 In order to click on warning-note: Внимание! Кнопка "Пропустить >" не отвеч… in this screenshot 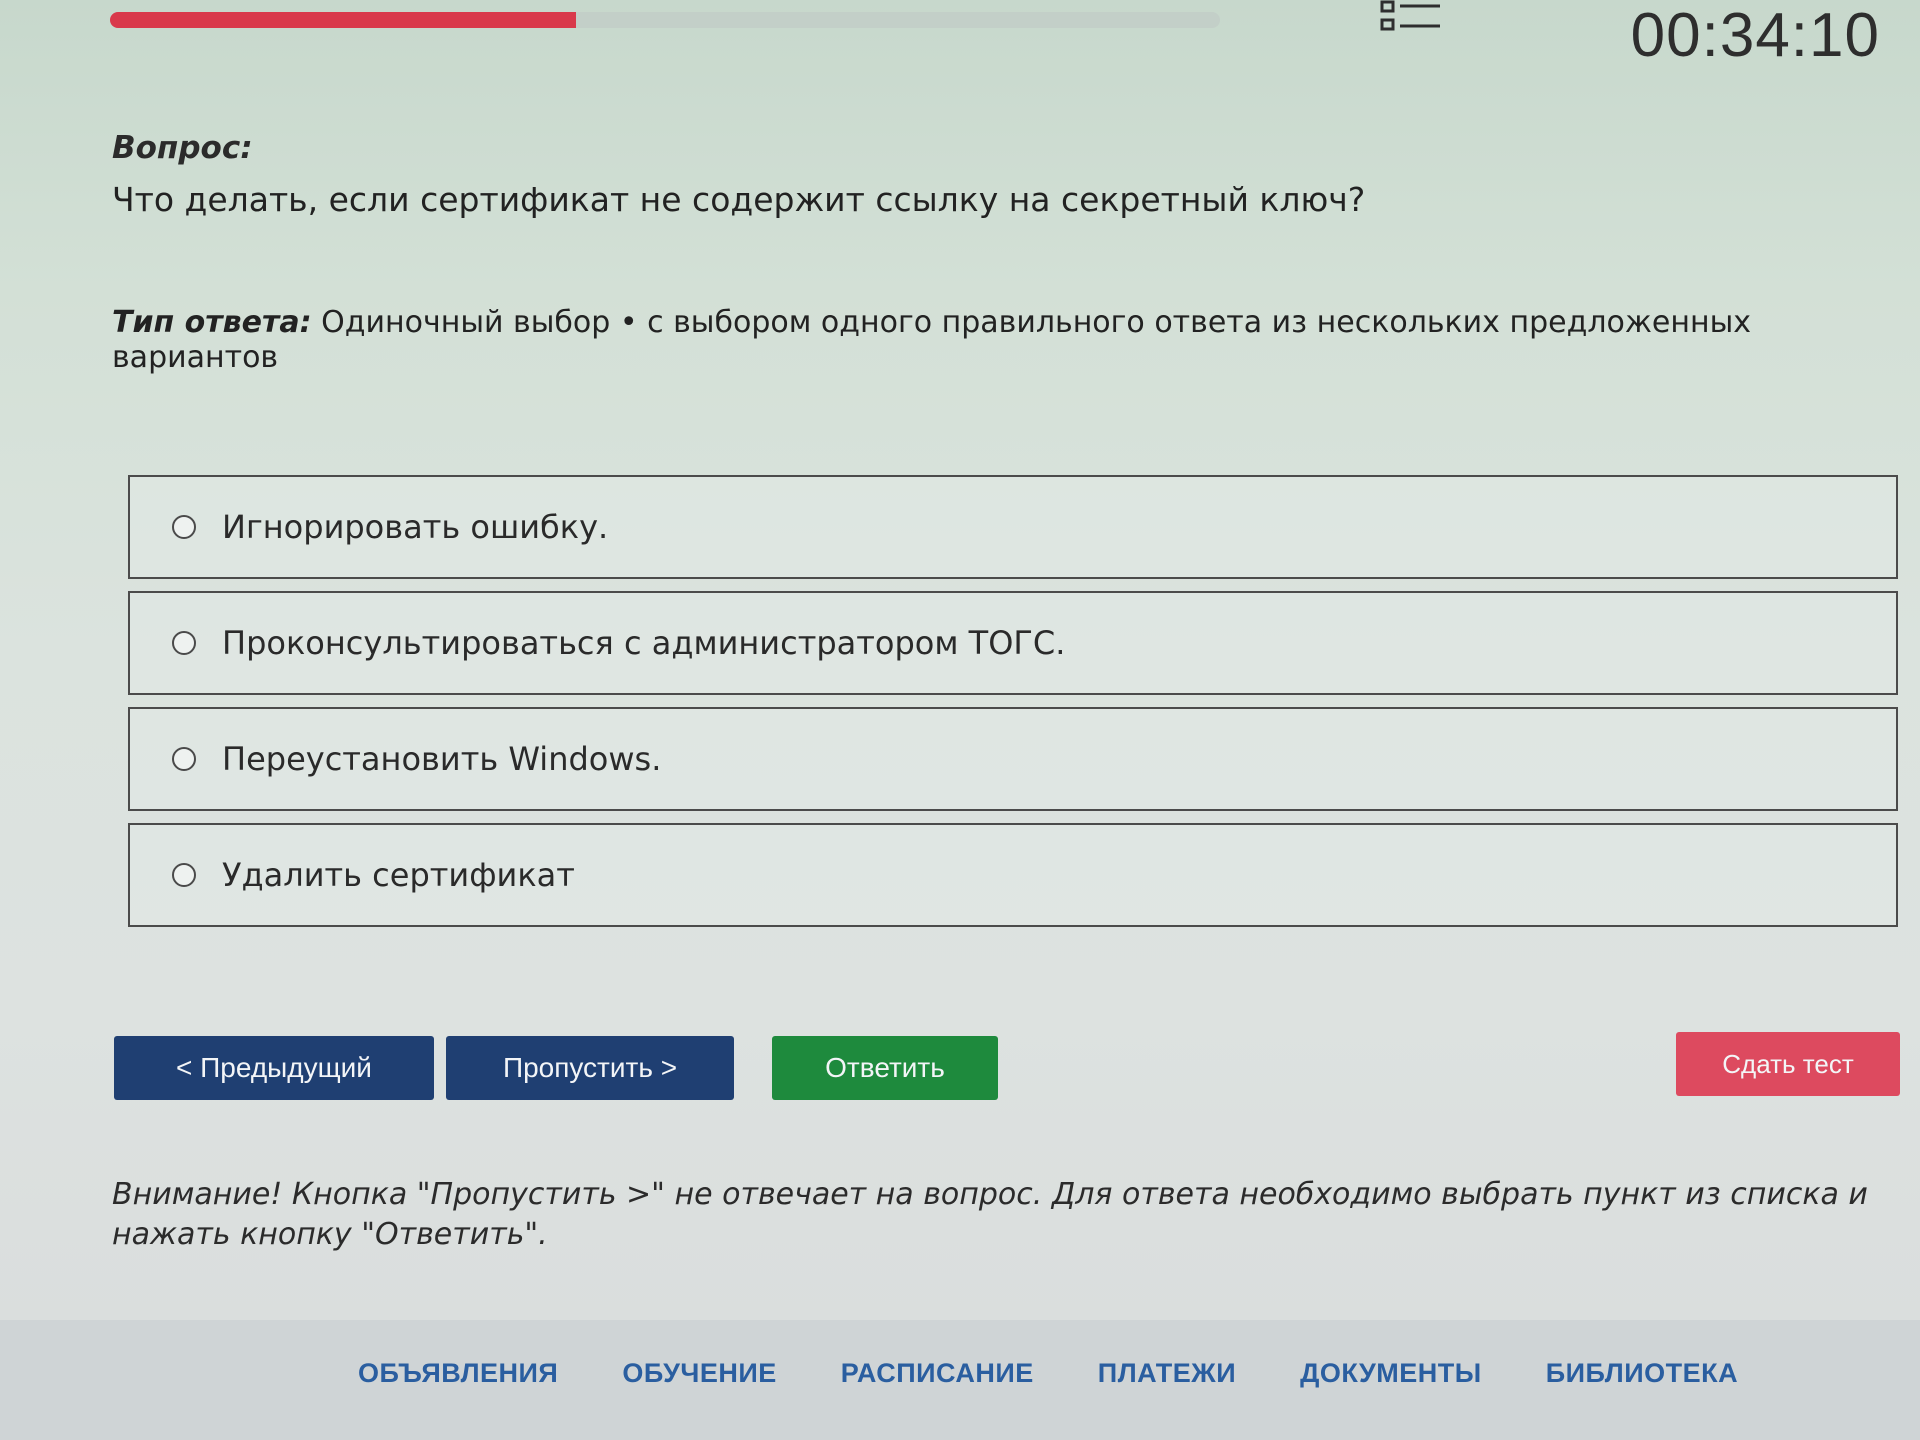, I will do `click(990, 1214)`.